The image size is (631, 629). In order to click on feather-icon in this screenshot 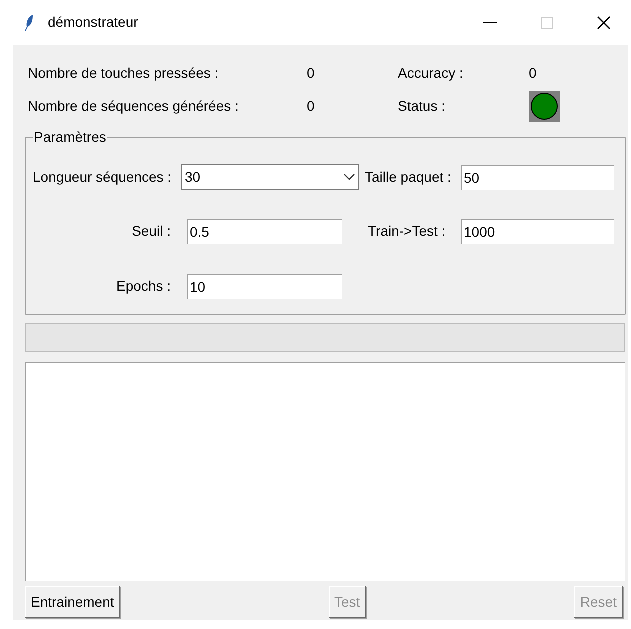, I will do `click(29, 23)`.